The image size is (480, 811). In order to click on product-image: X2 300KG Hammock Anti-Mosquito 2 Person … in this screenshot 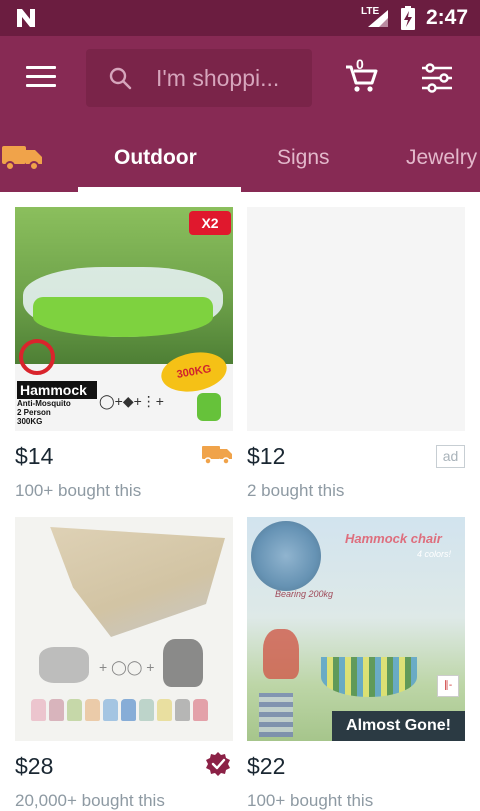, I will do `click(124, 319)`.